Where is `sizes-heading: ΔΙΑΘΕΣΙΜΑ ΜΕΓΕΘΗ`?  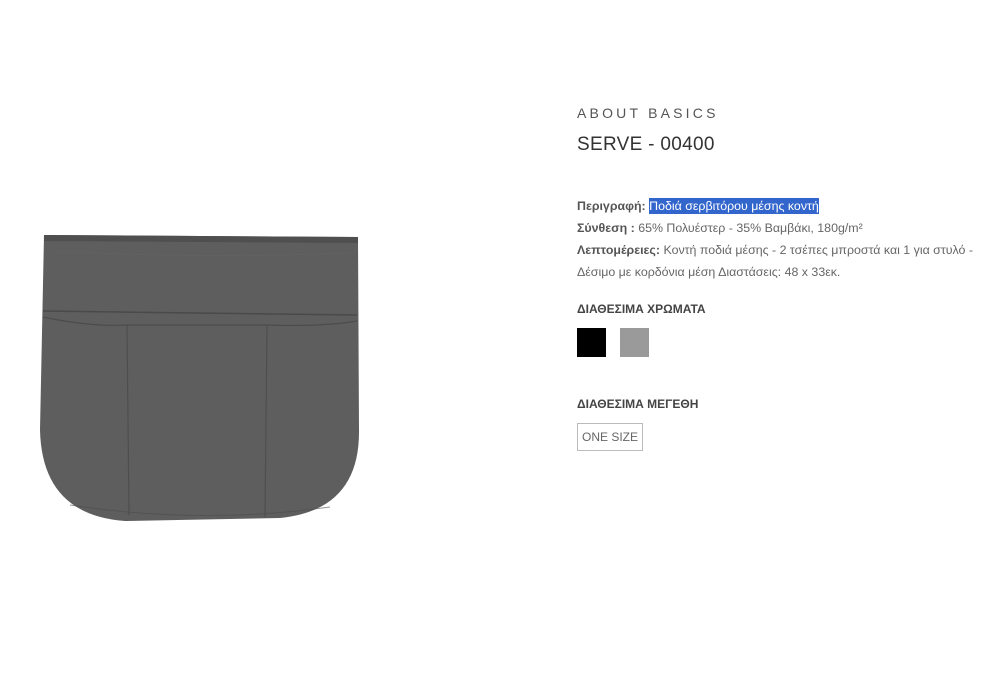
sizes-heading: ΔΙΑΘΕΣΙΜΑ ΜΕΓΕΘΗ is located at coordinates (638, 404).